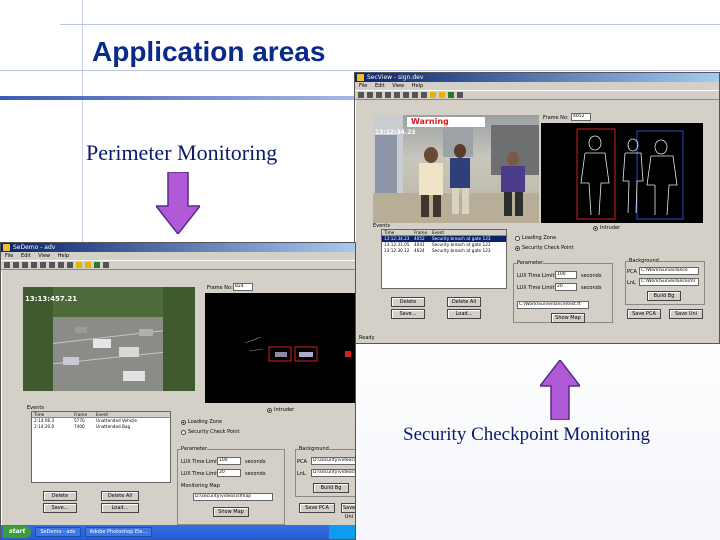 The height and width of the screenshot is (540, 720). Describe the element at coordinates (101, 427) in the screenshot. I see `table-row: 2:14:20.0 7400 Unattended Bag` at that location.